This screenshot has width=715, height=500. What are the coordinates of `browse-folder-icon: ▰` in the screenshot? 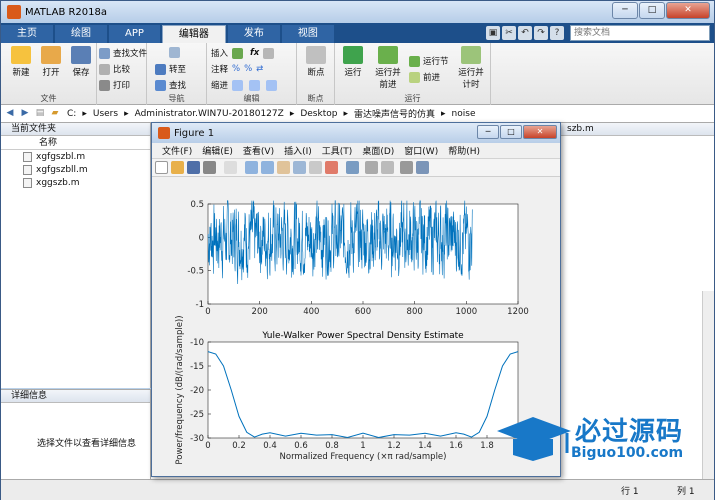 It's located at (55, 114).